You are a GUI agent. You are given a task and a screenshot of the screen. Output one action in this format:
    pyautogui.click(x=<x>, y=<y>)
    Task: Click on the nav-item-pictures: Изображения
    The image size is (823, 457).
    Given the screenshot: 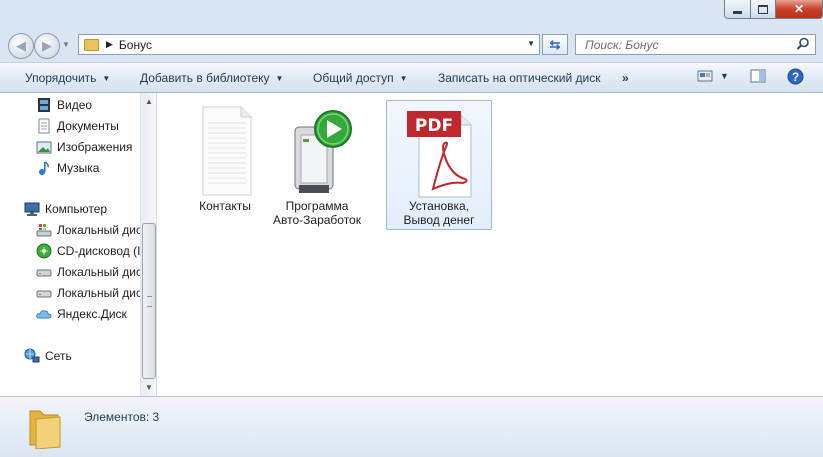 What is the action you would take?
    pyautogui.click(x=84, y=147)
    